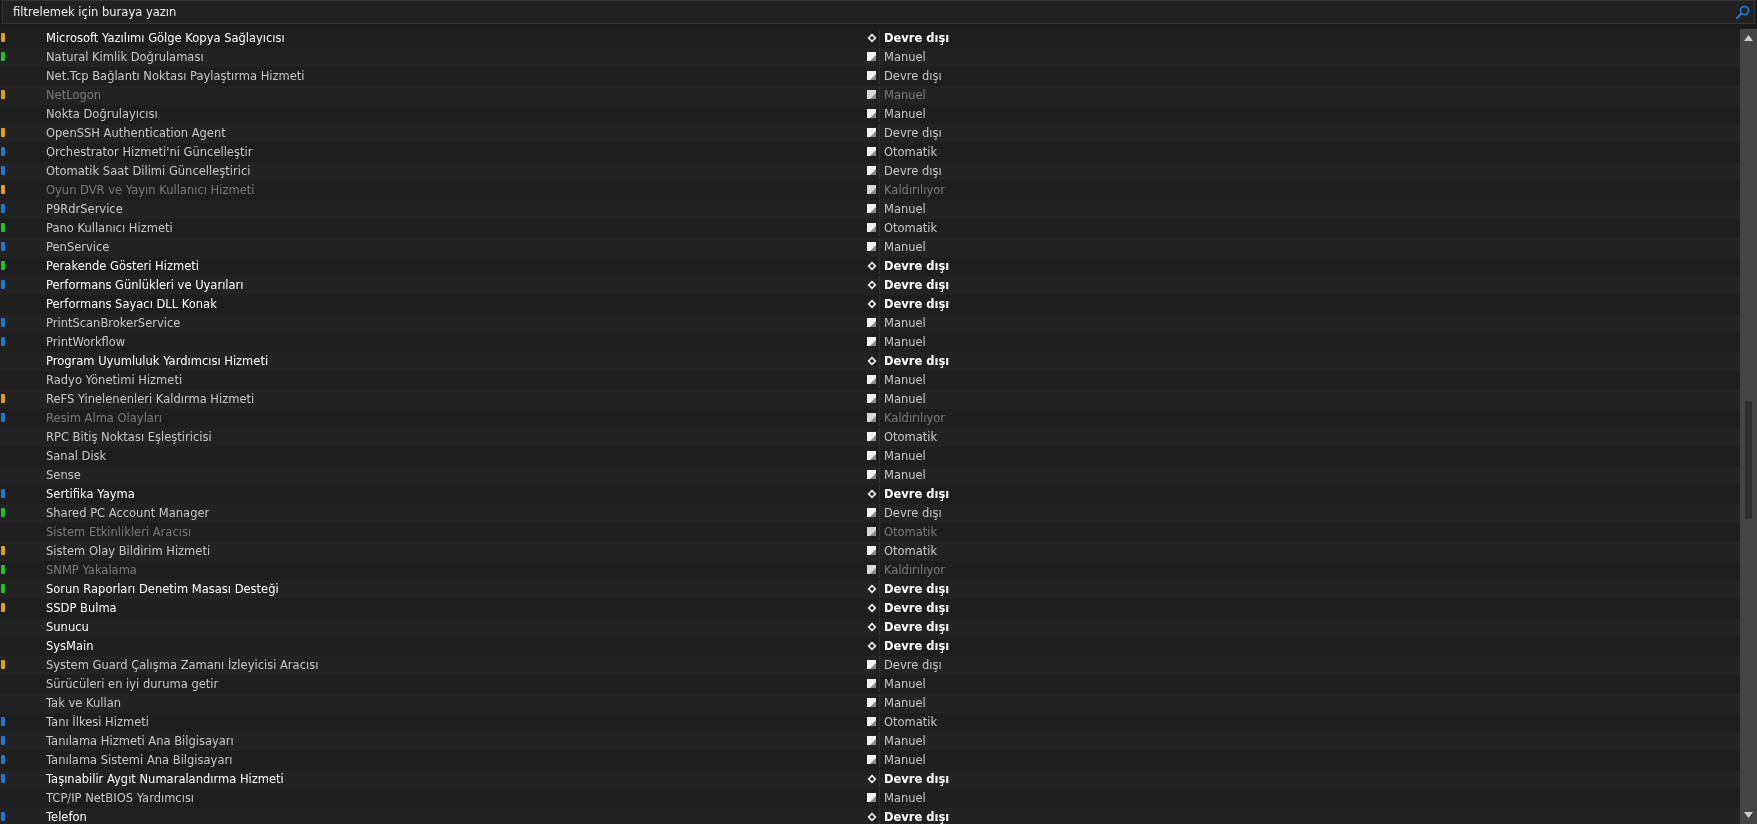 Image resolution: width=1757 pixels, height=824 pixels. Describe the element at coordinates (145, 284) in the screenshot. I see `service-name: Performans Günlükleri ve Uyarıları` at that location.